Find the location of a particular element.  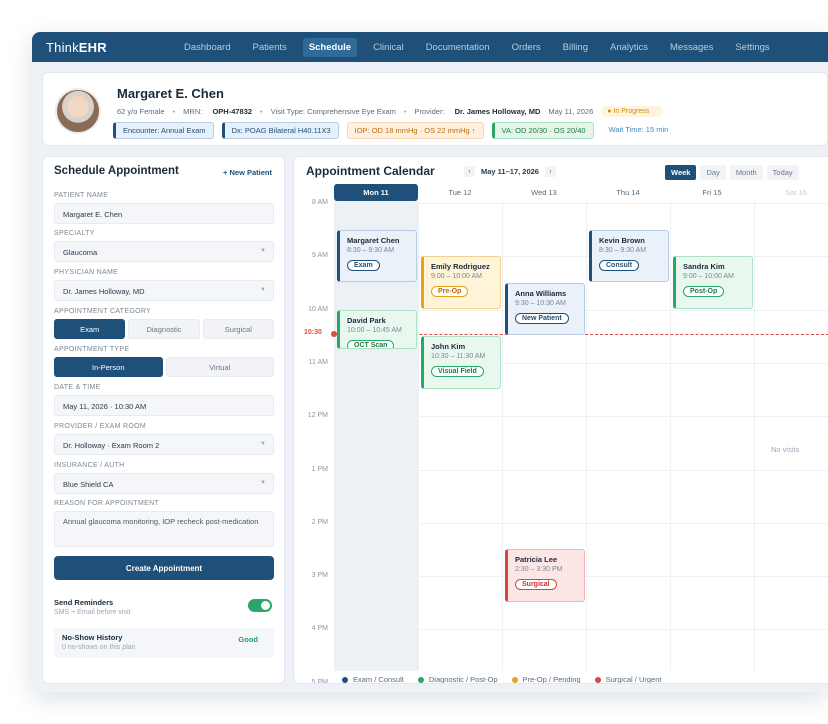

nav-billing: Billing is located at coordinates (575, 47).